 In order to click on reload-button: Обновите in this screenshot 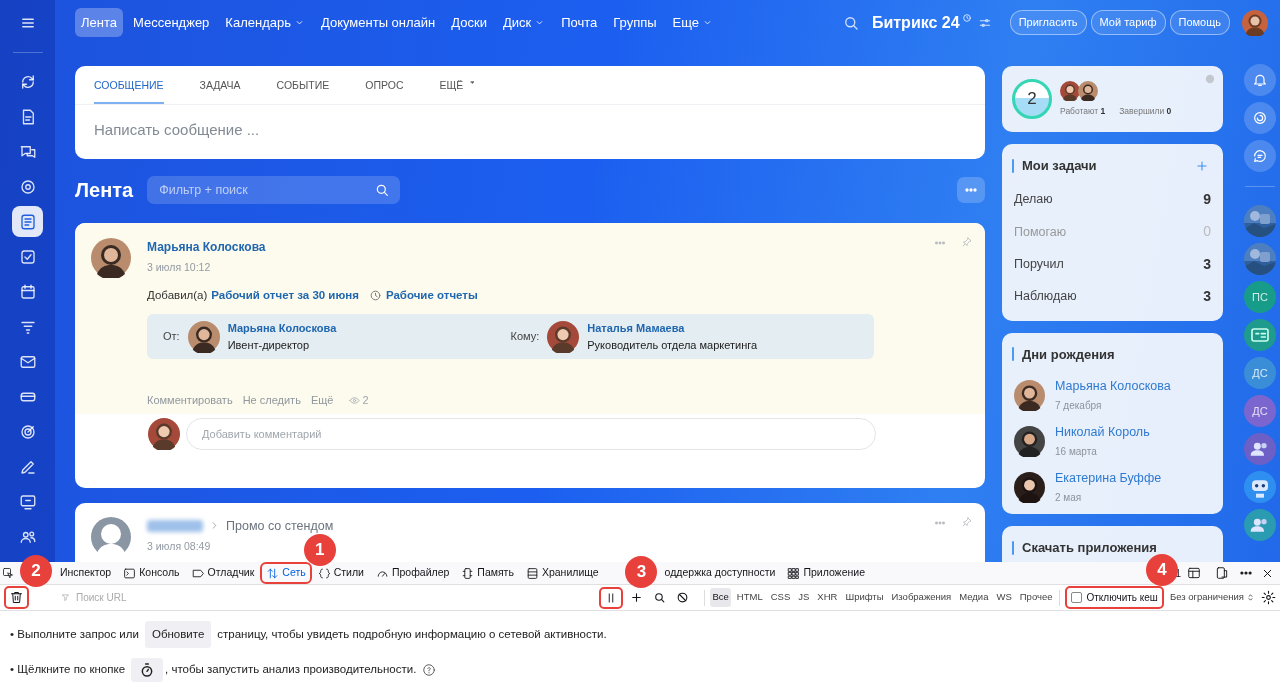, I will do `click(178, 635)`.